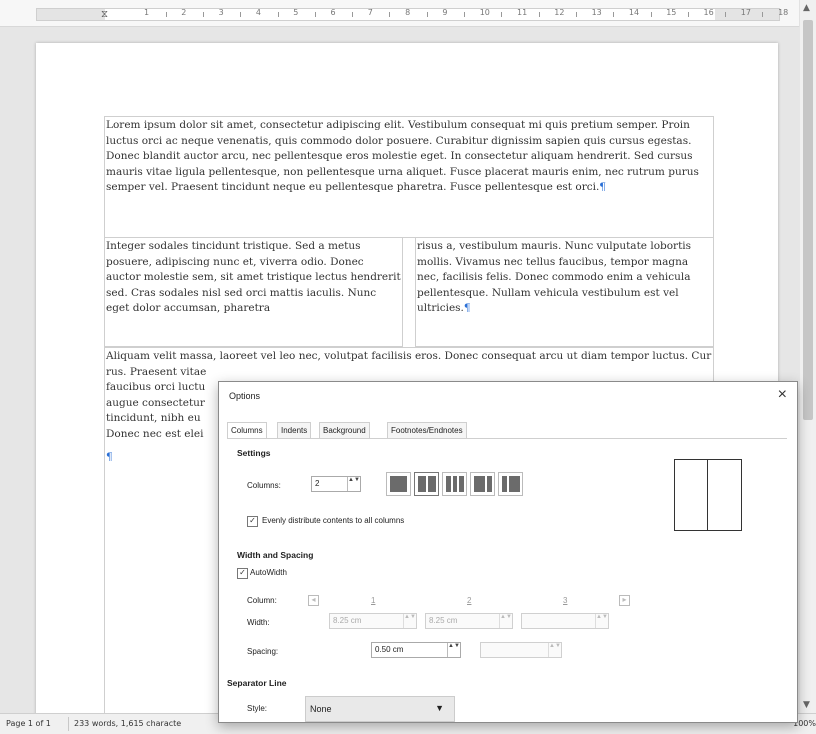 The width and height of the screenshot is (816, 734). What do you see at coordinates (454, 484) in the screenshot?
I see `preset-three-columns` at bounding box center [454, 484].